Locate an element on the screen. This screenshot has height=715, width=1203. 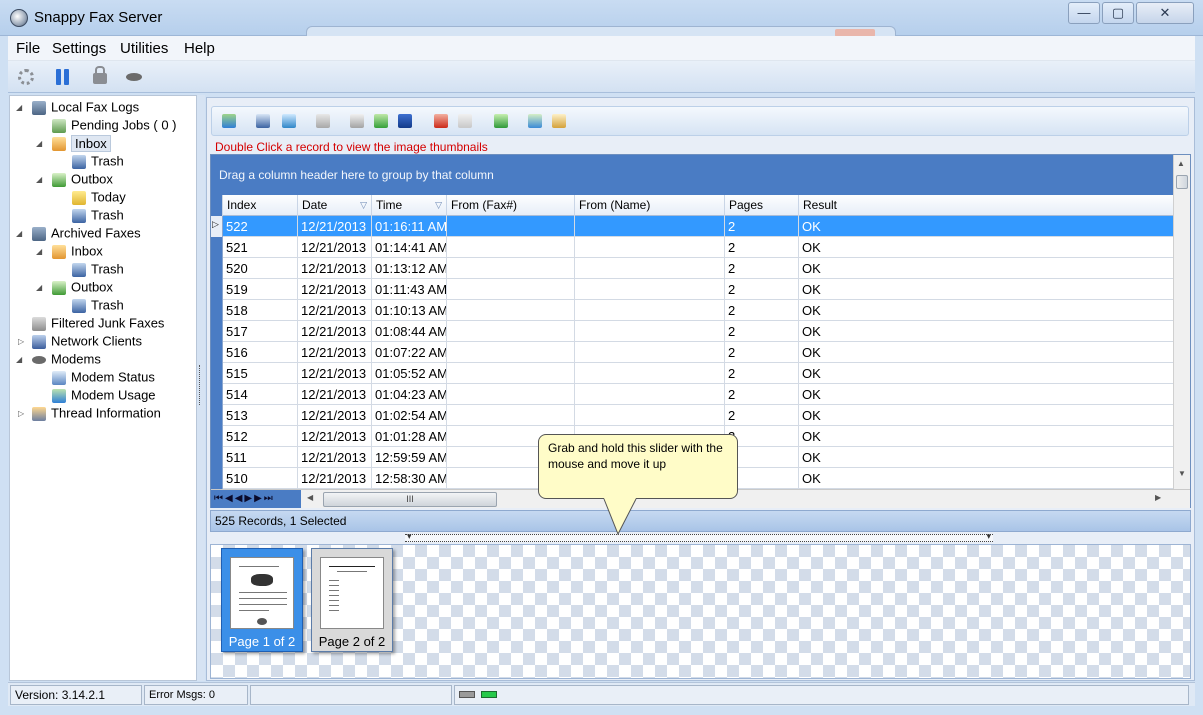
thumbnail-slider is located at coordinates (699, 536).